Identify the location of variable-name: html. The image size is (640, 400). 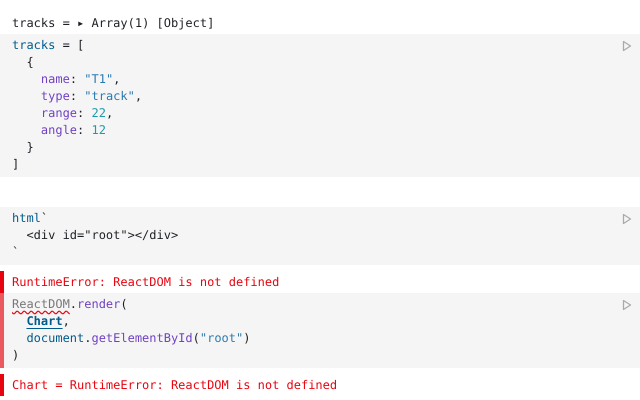
(26, 218).